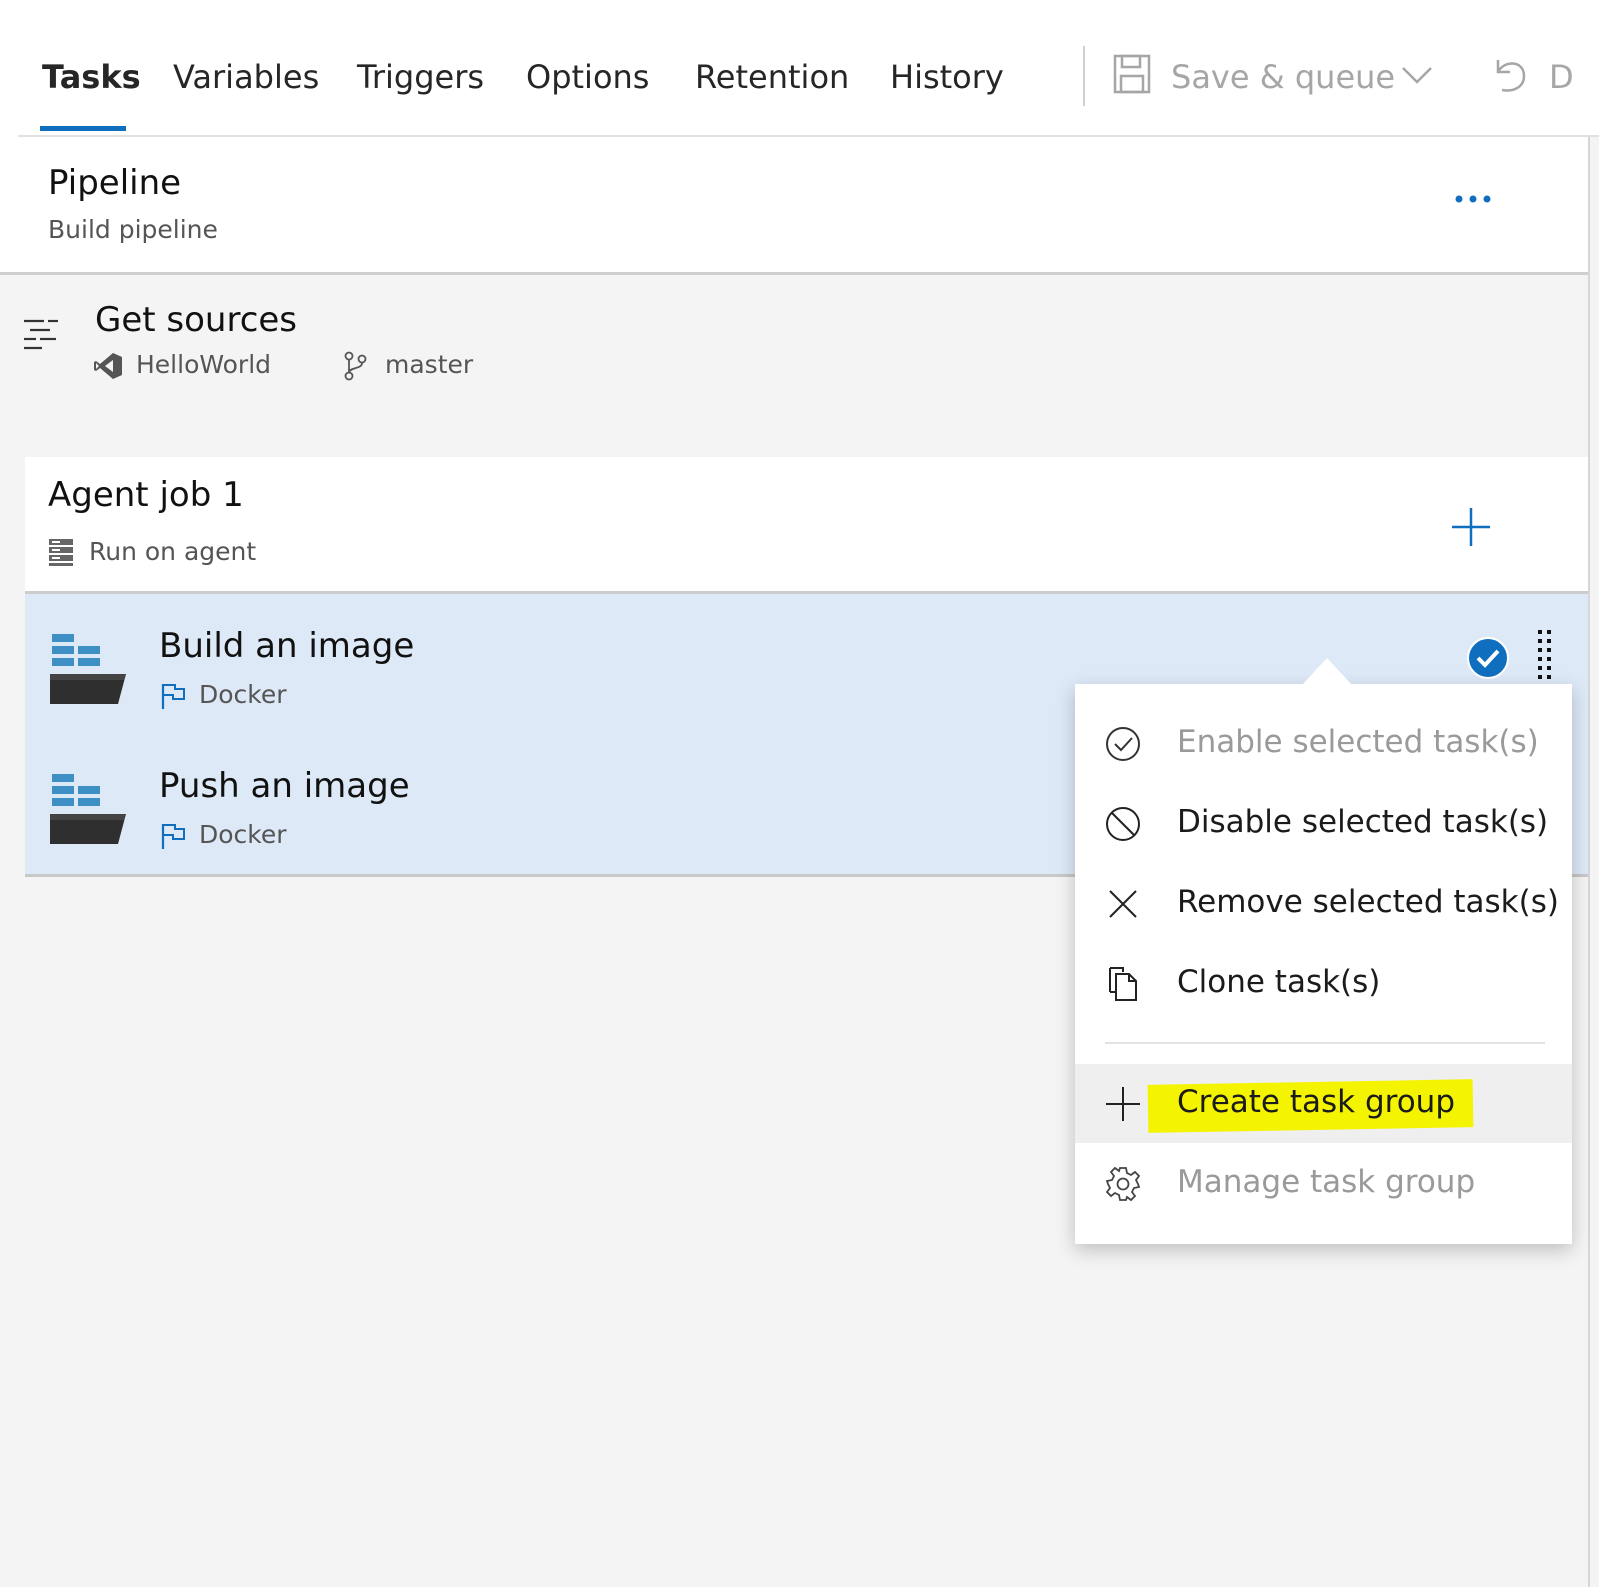 The image size is (1599, 1587). I want to click on check-circle-icon, so click(1123, 744).